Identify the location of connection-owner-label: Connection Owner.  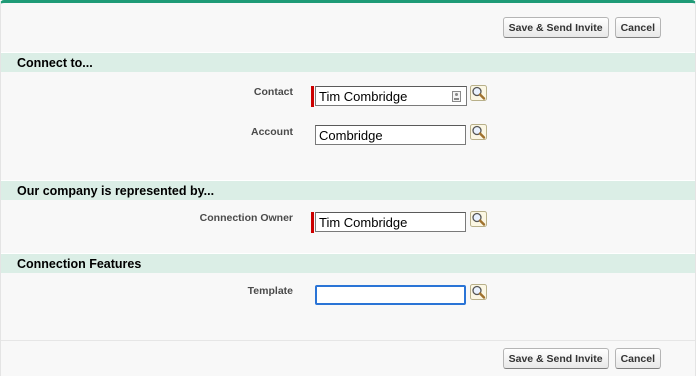
(246, 218).